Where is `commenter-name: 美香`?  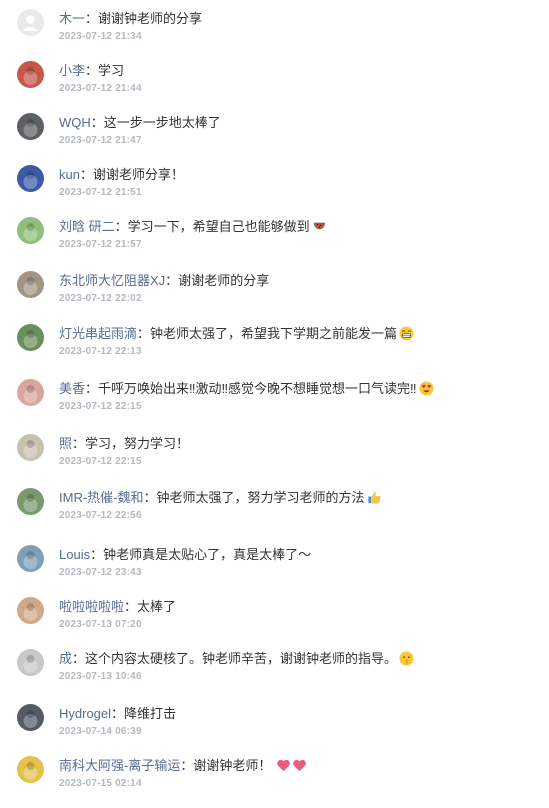 commenter-name: 美香 is located at coordinates (72, 388).